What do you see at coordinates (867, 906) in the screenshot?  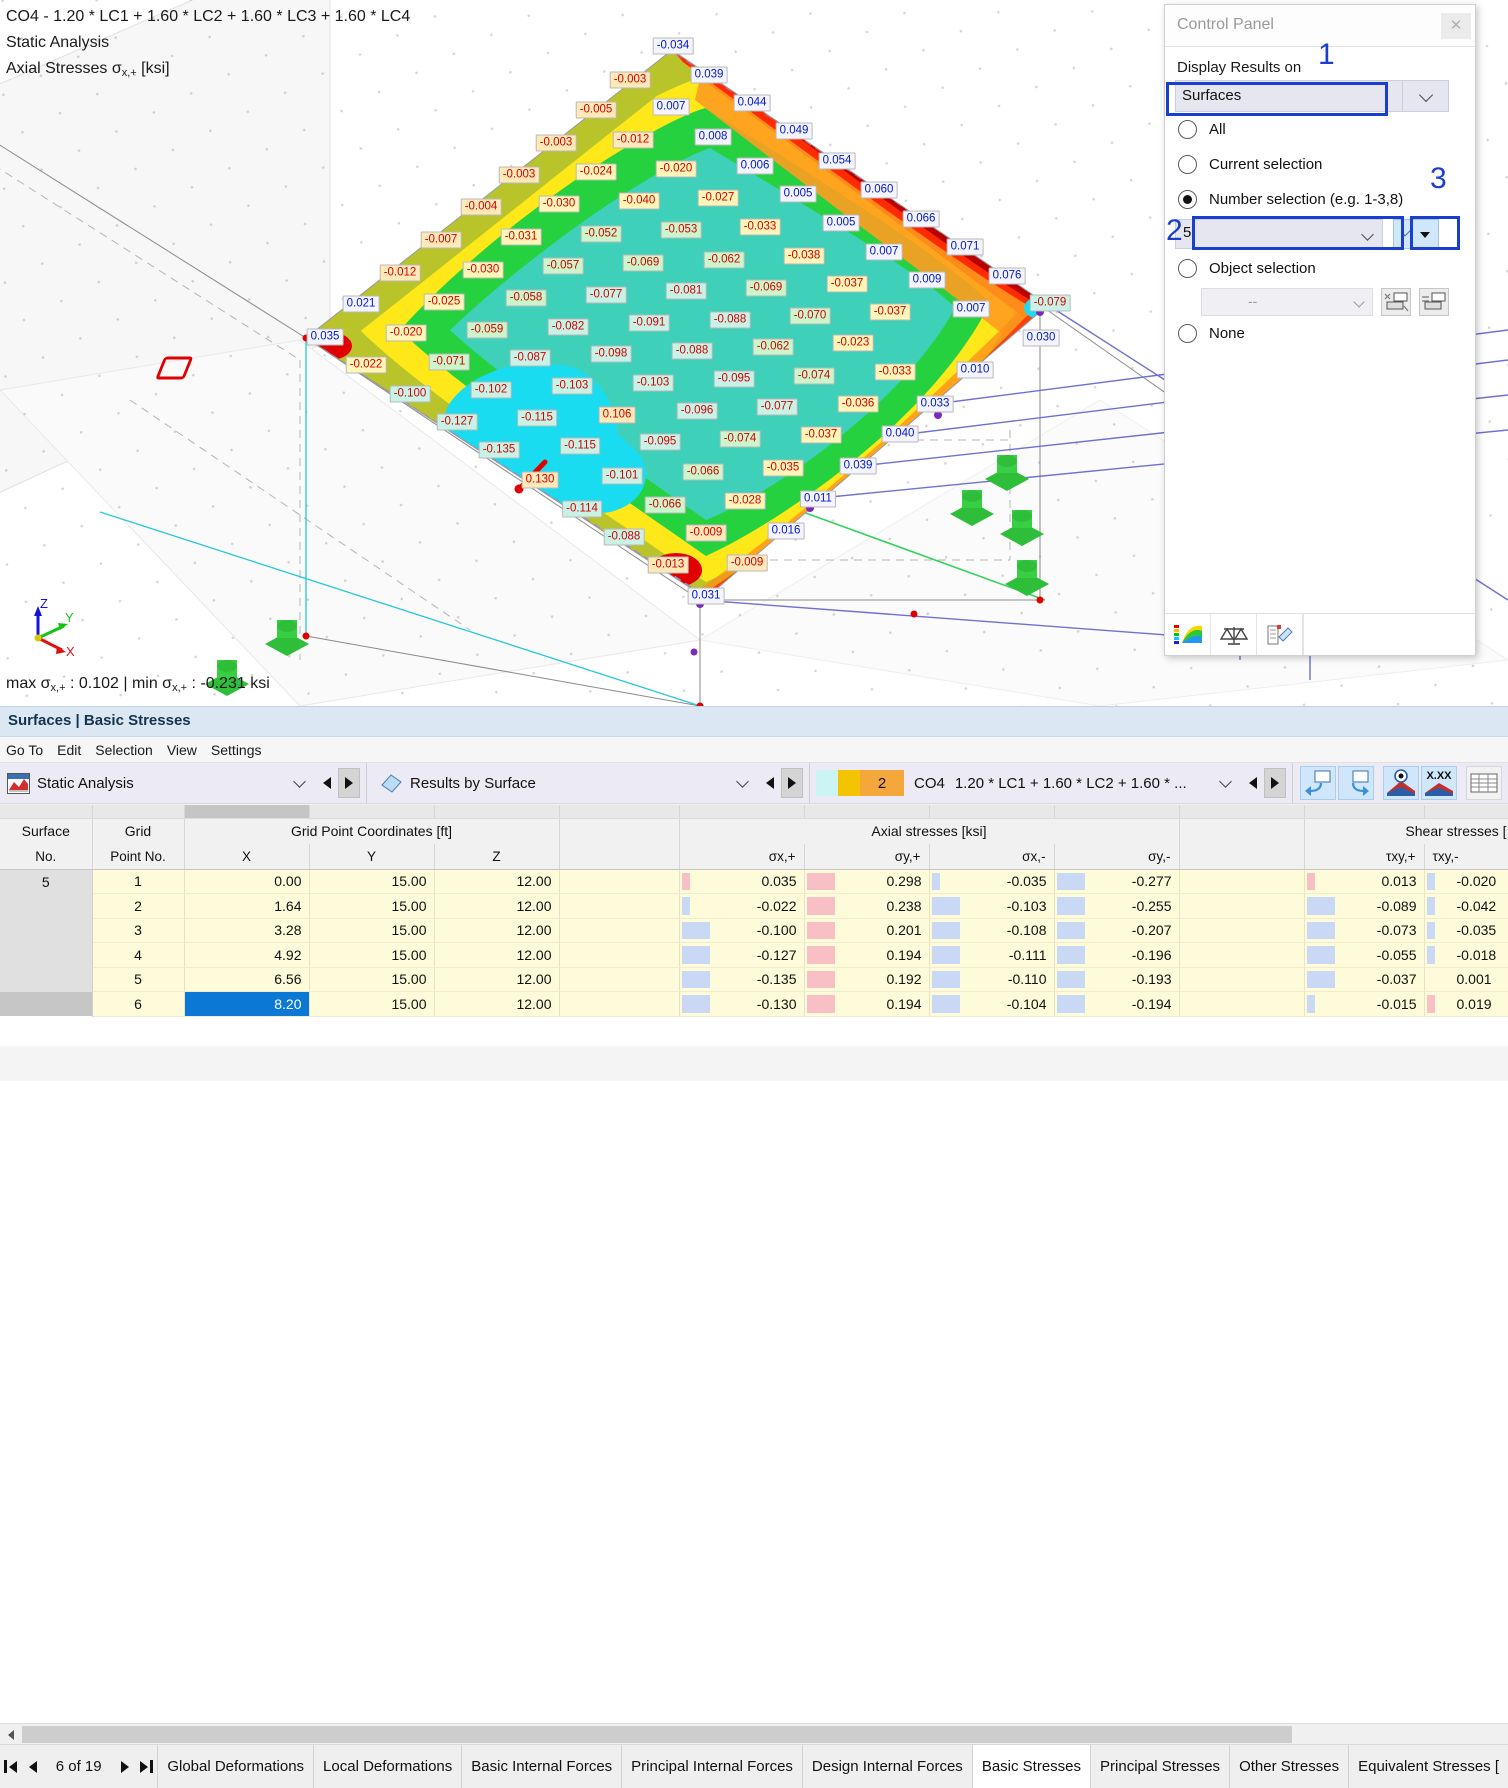 I see `cell-sigma-y-plus: 0.238` at bounding box center [867, 906].